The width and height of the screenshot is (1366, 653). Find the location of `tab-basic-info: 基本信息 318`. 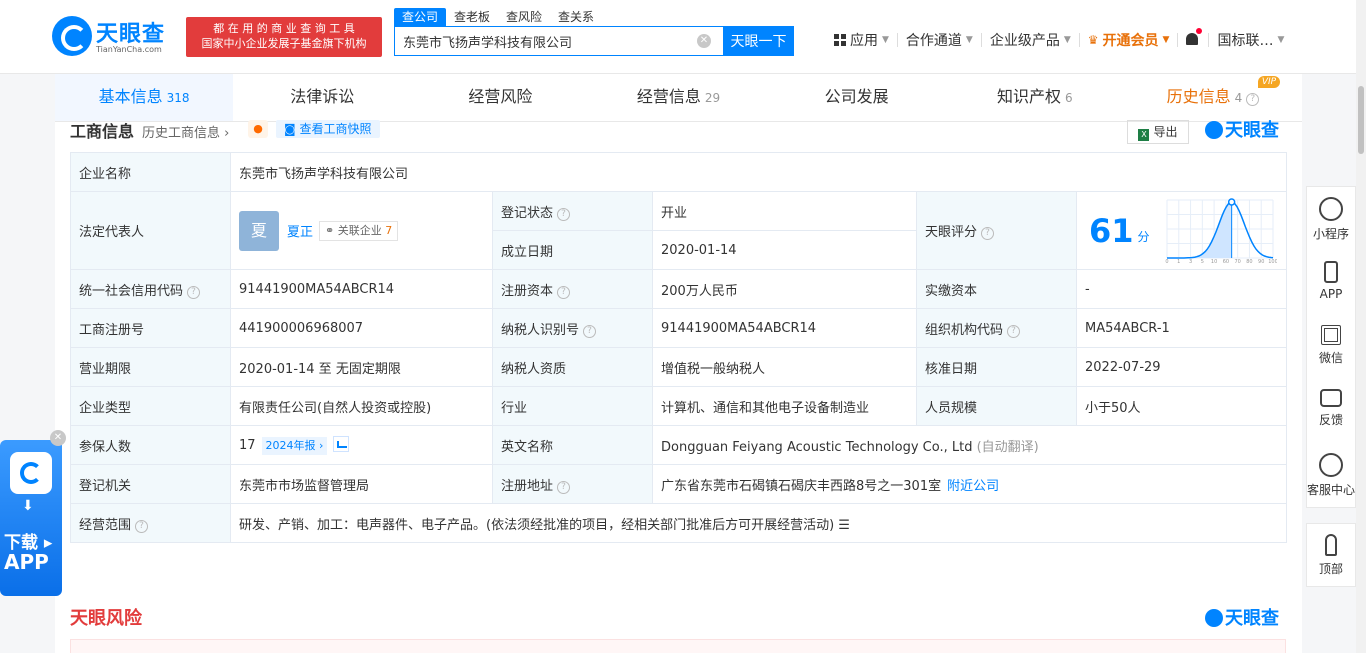

tab-basic-info: 基本信息 318 is located at coordinates (144, 97).